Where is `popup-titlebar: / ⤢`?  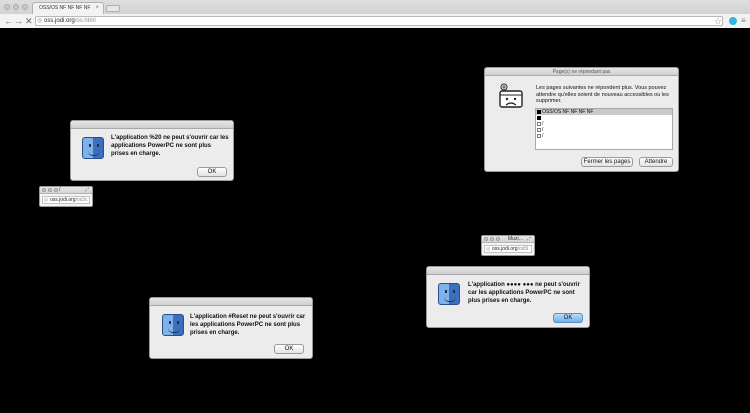 popup-titlebar: / ⤢ is located at coordinates (66, 190).